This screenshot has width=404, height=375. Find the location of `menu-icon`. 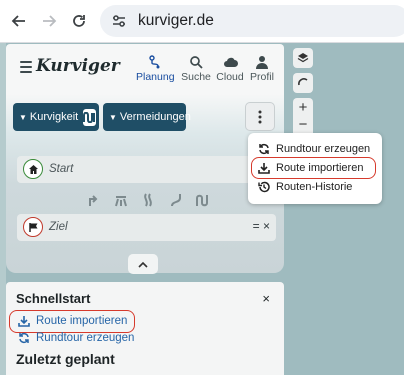

menu-icon is located at coordinates (26, 68).